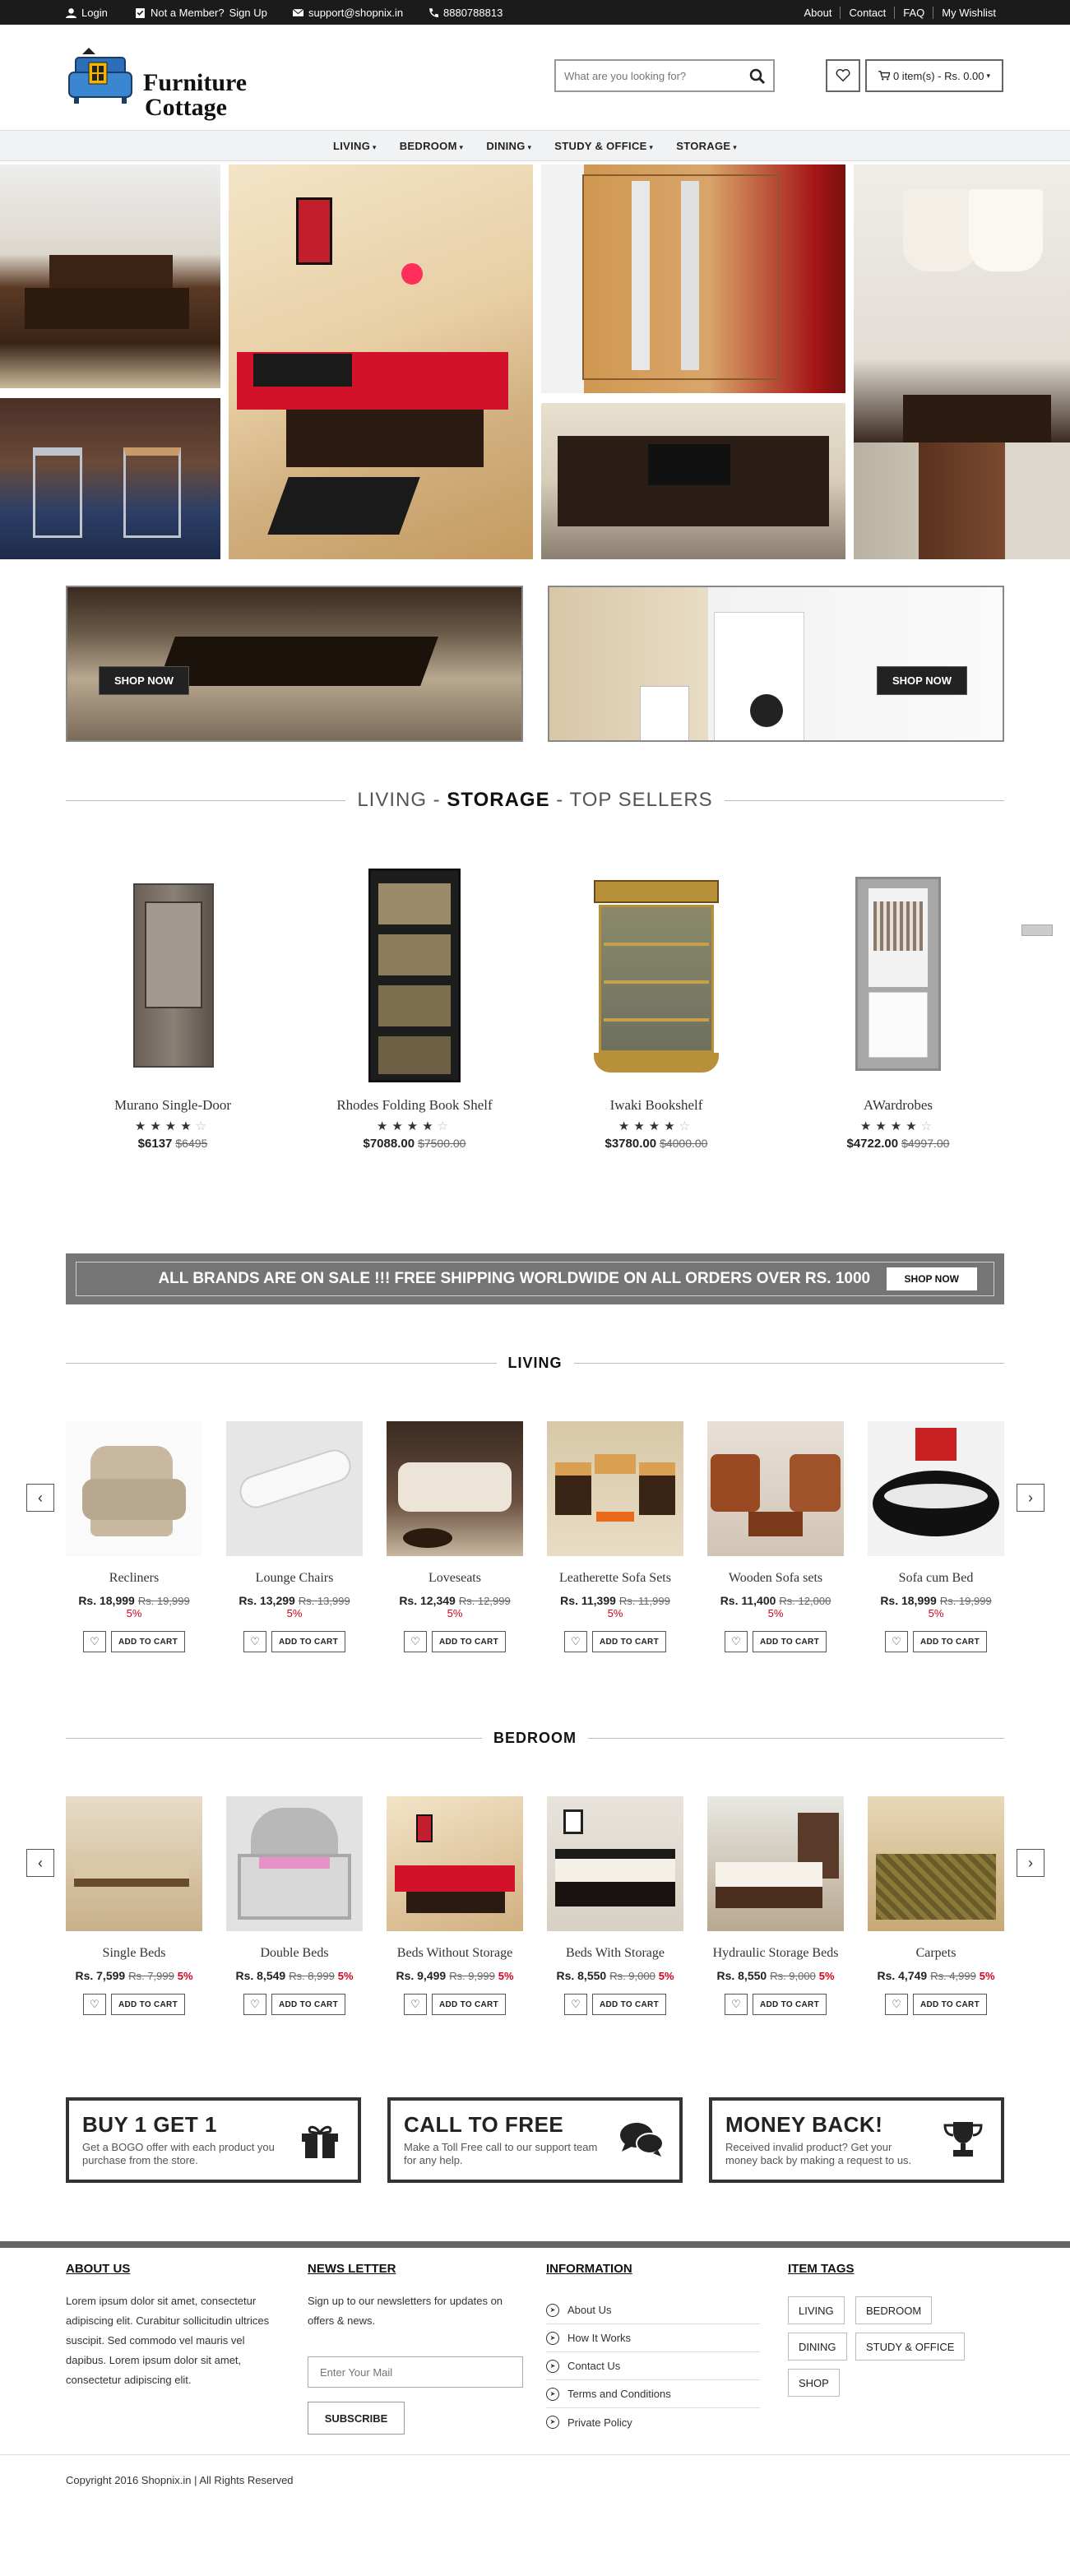  What do you see at coordinates (294, 664) in the screenshot?
I see `promo-dining-banner: SHOP NOW` at bounding box center [294, 664].